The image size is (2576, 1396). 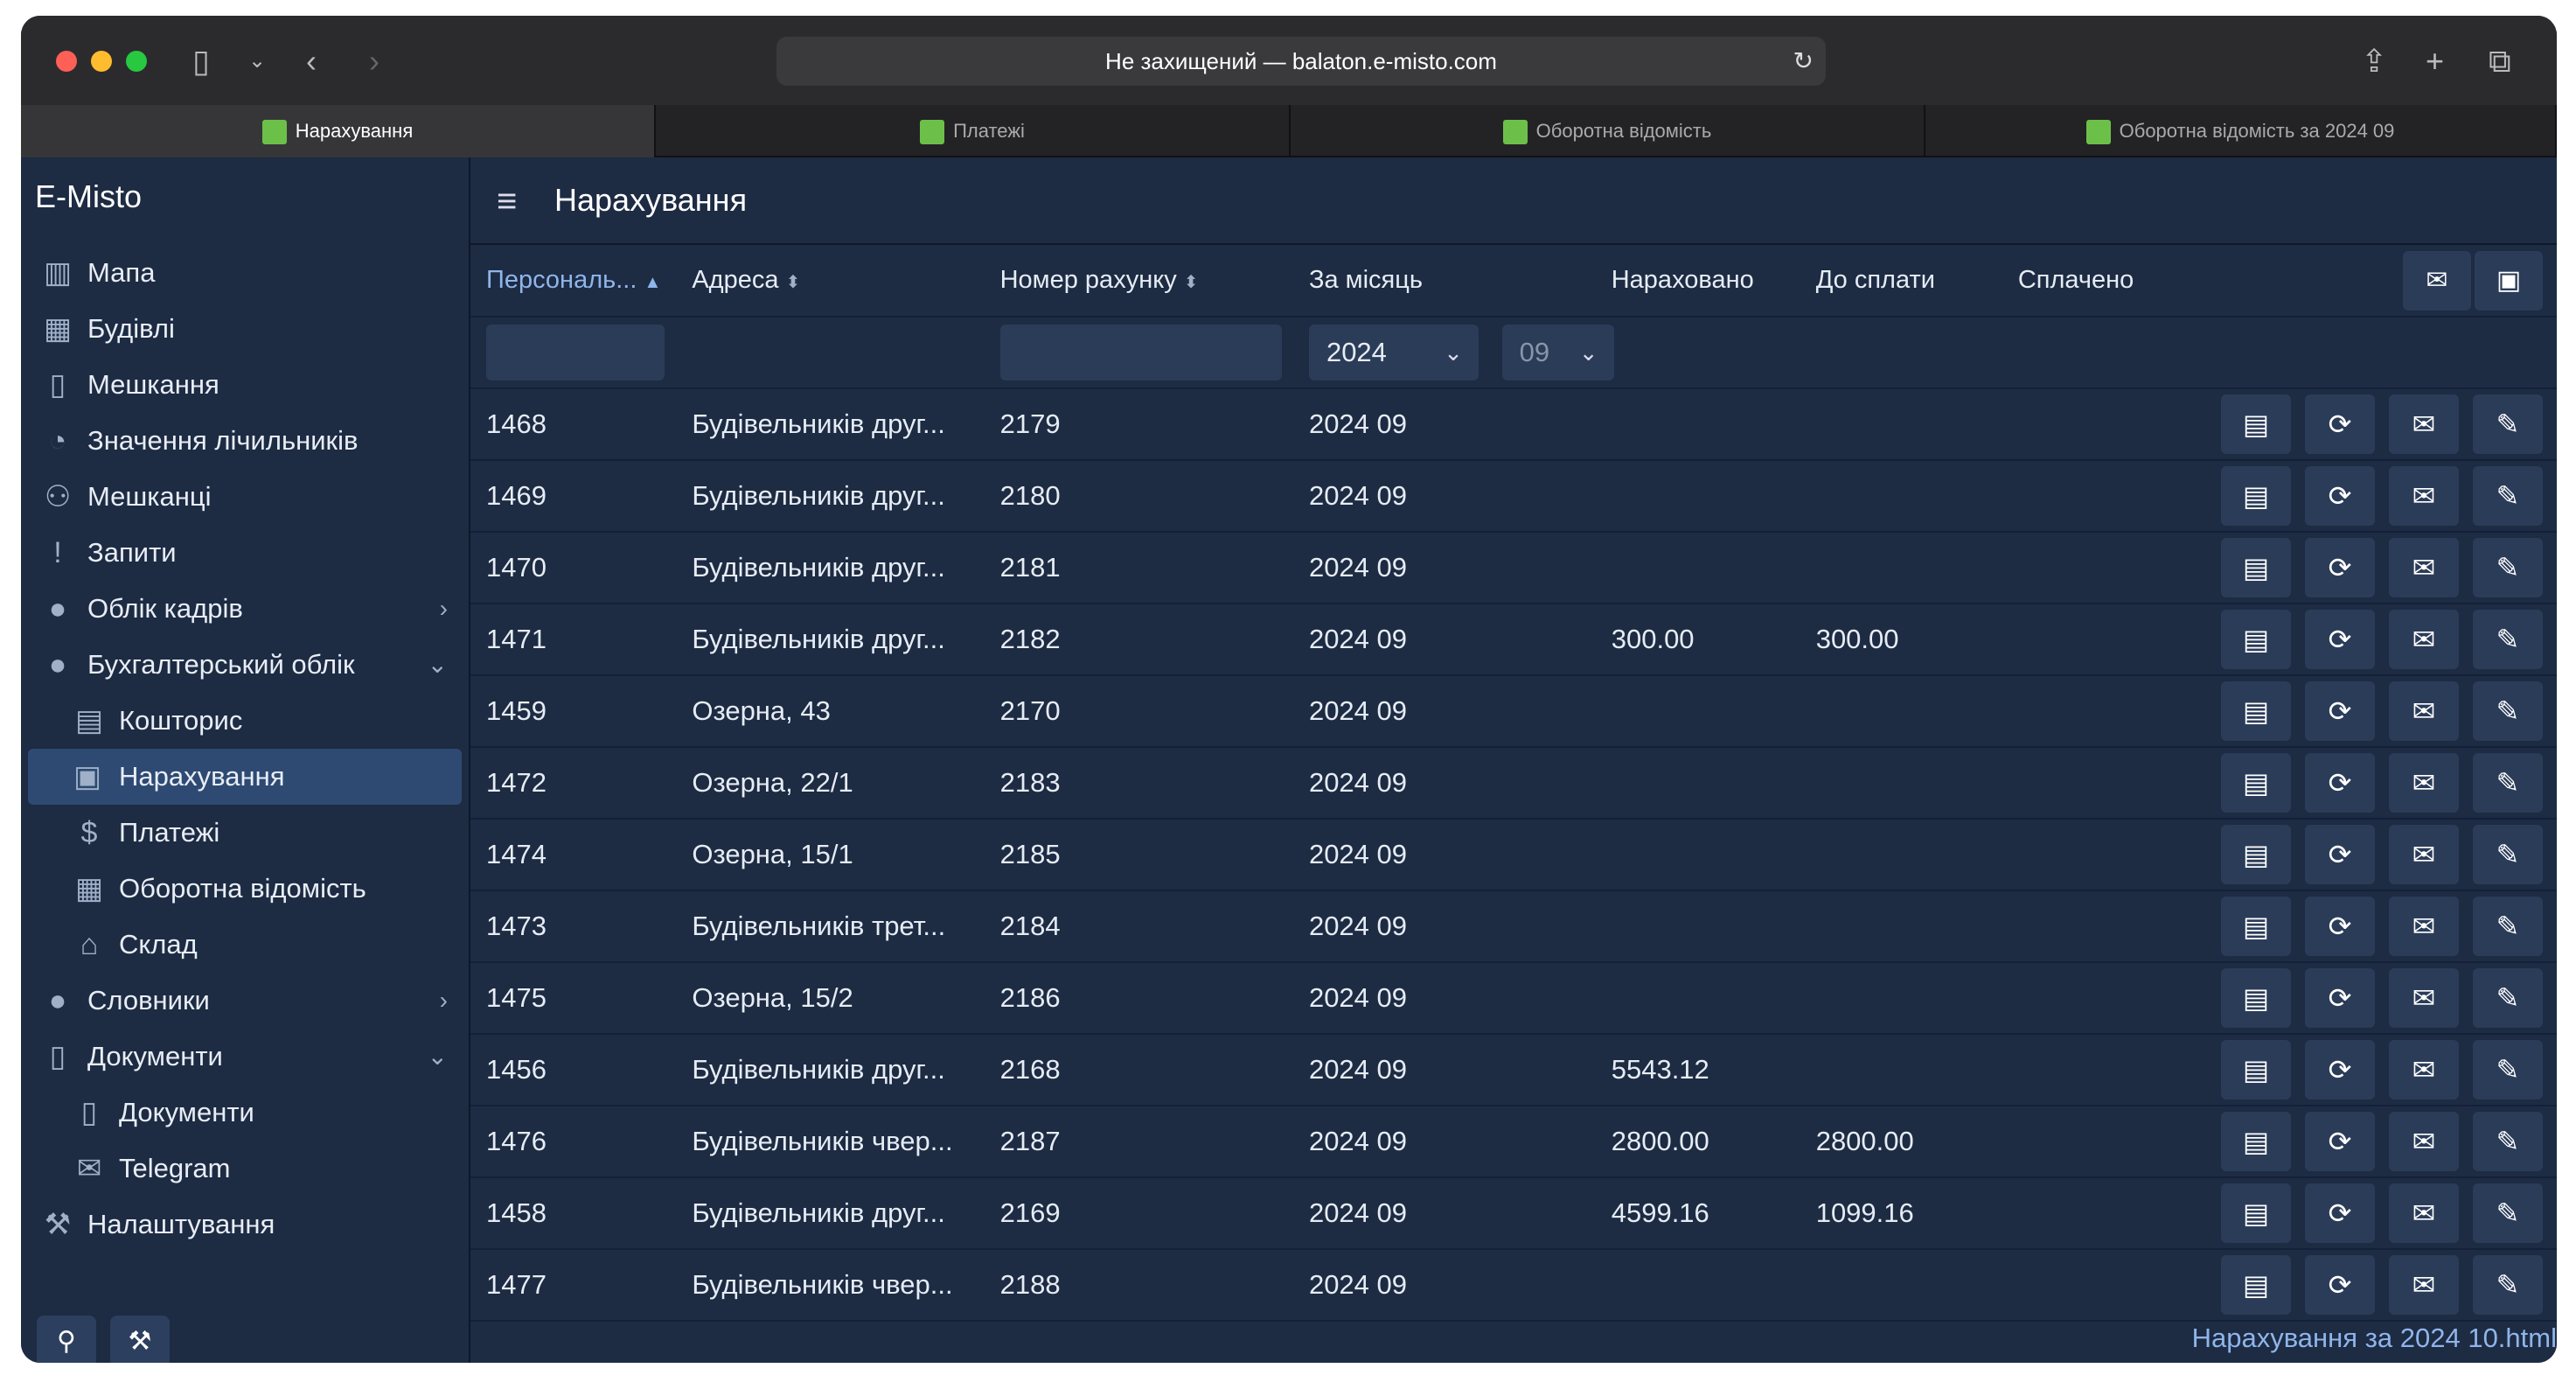 I want to click on table-row: 1469 Будівельників друг... 2180 2024 09 ▤ ⟳ ✉ ✎, so click(x=1513, y=496).